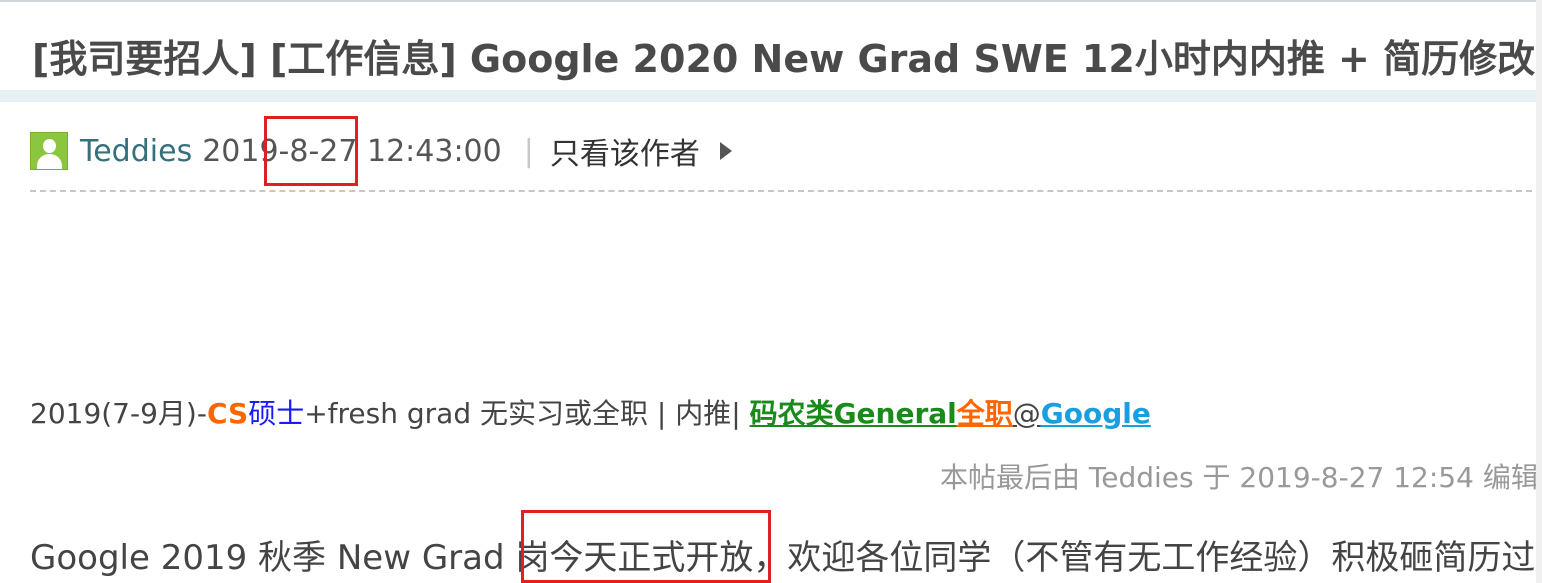 Image resolution: width=1542 pixels, height=583 pixels. What do you see at coordinates (1539, 291) in the screenshot?
I see `page-right-edge` at bounding box center [1539, 291].